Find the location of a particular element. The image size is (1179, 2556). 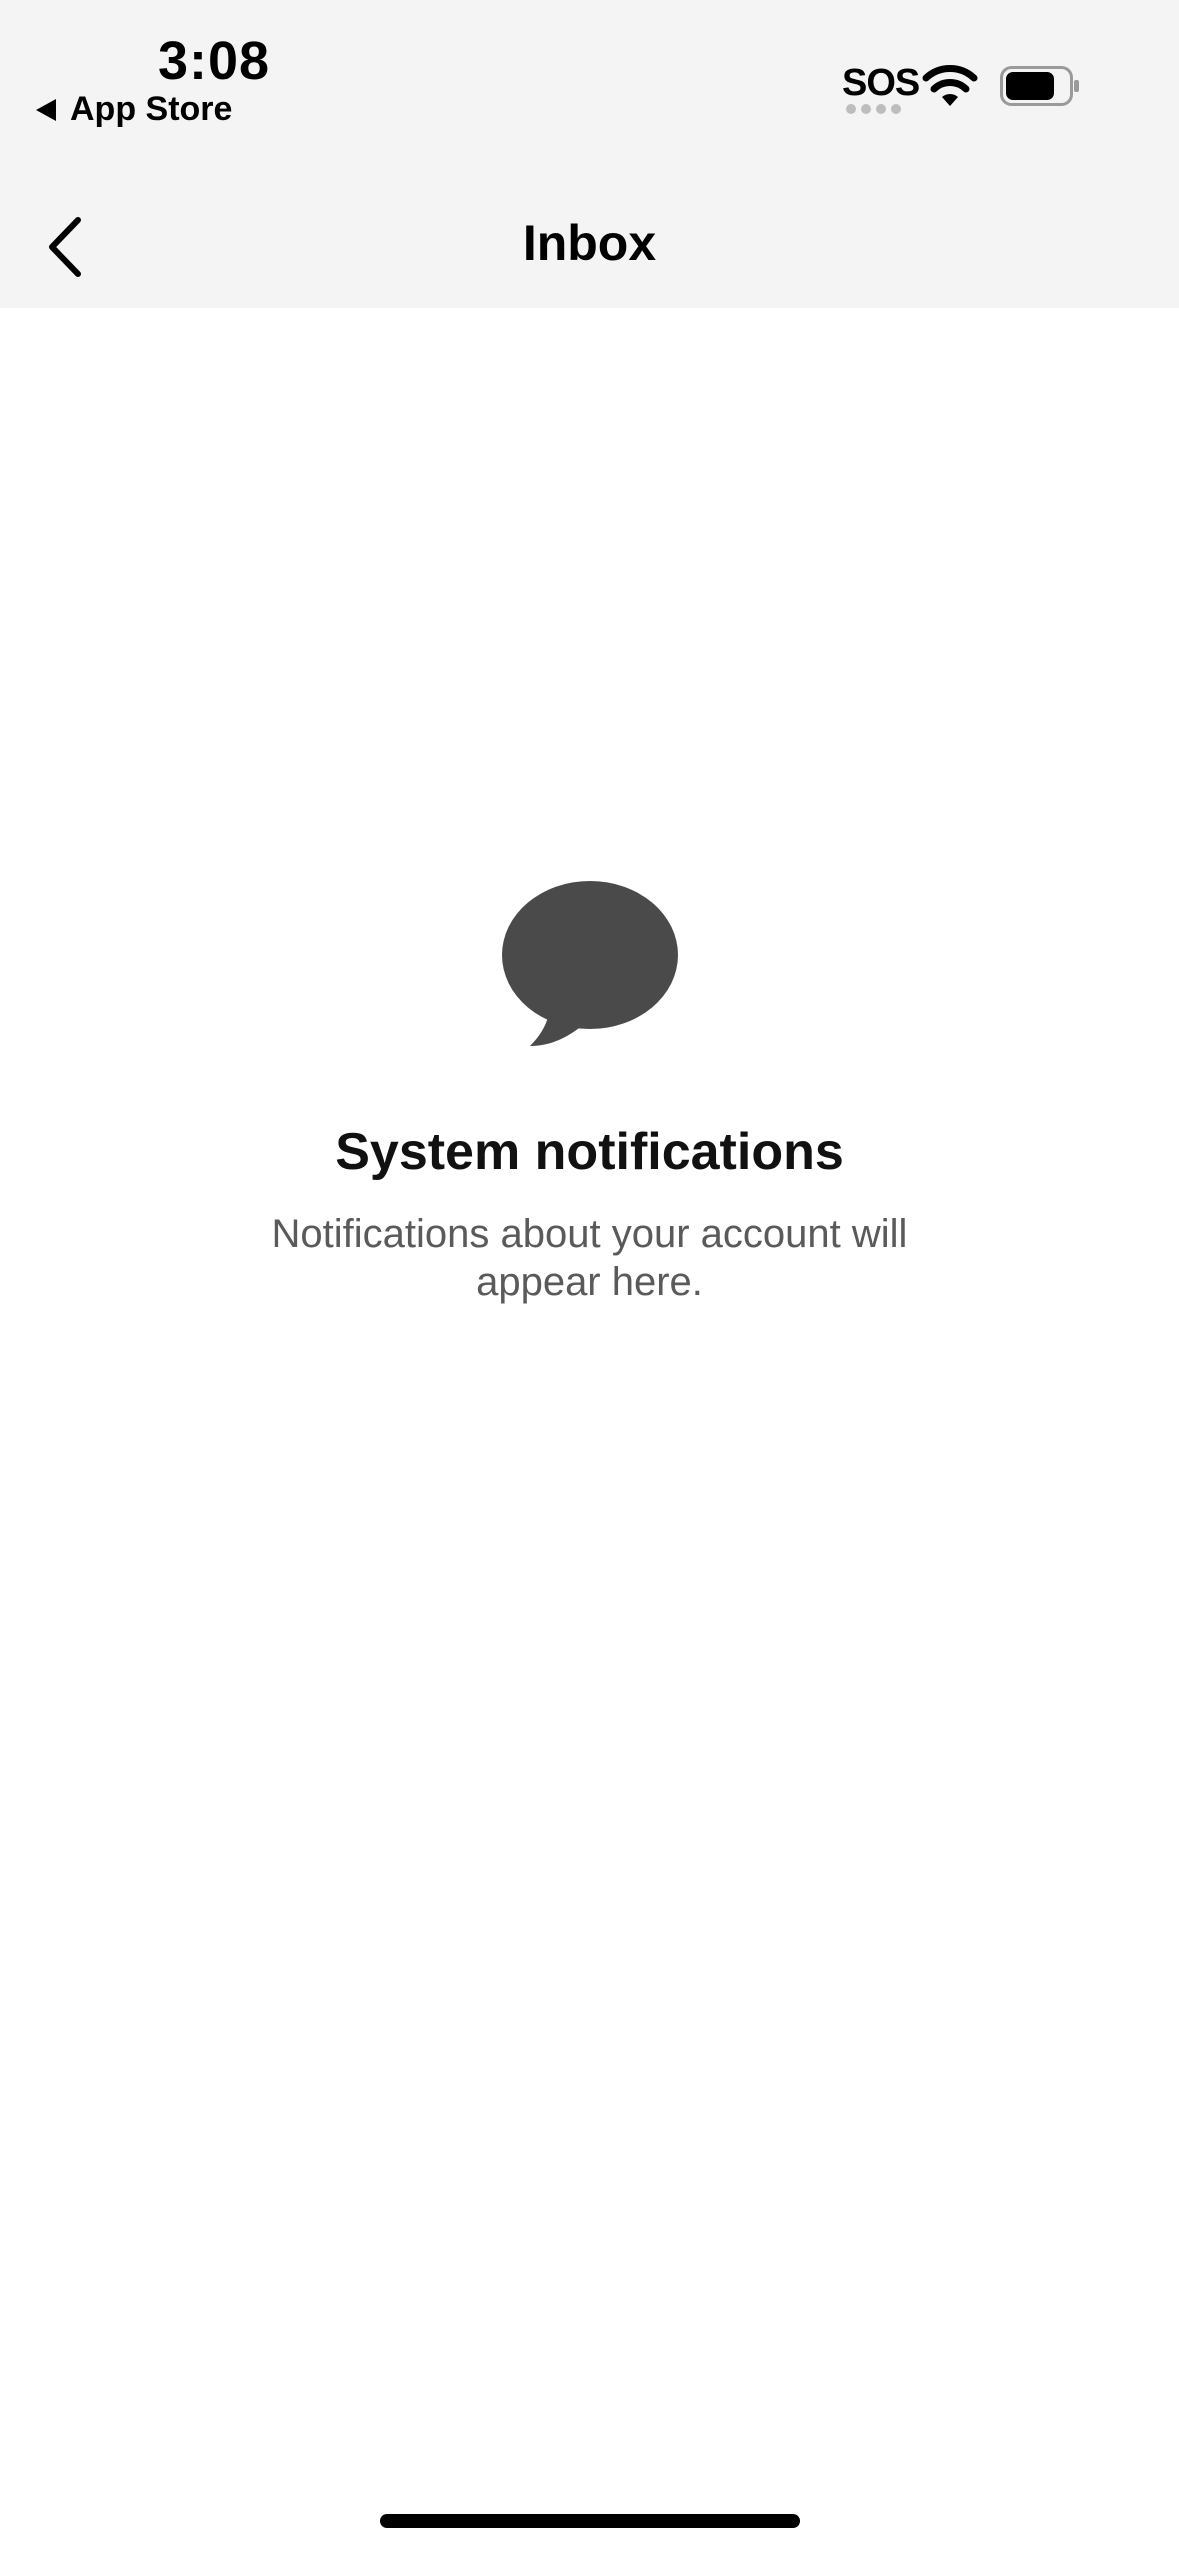

back-to-app-label: App Store is located at coordinates (151, 109).